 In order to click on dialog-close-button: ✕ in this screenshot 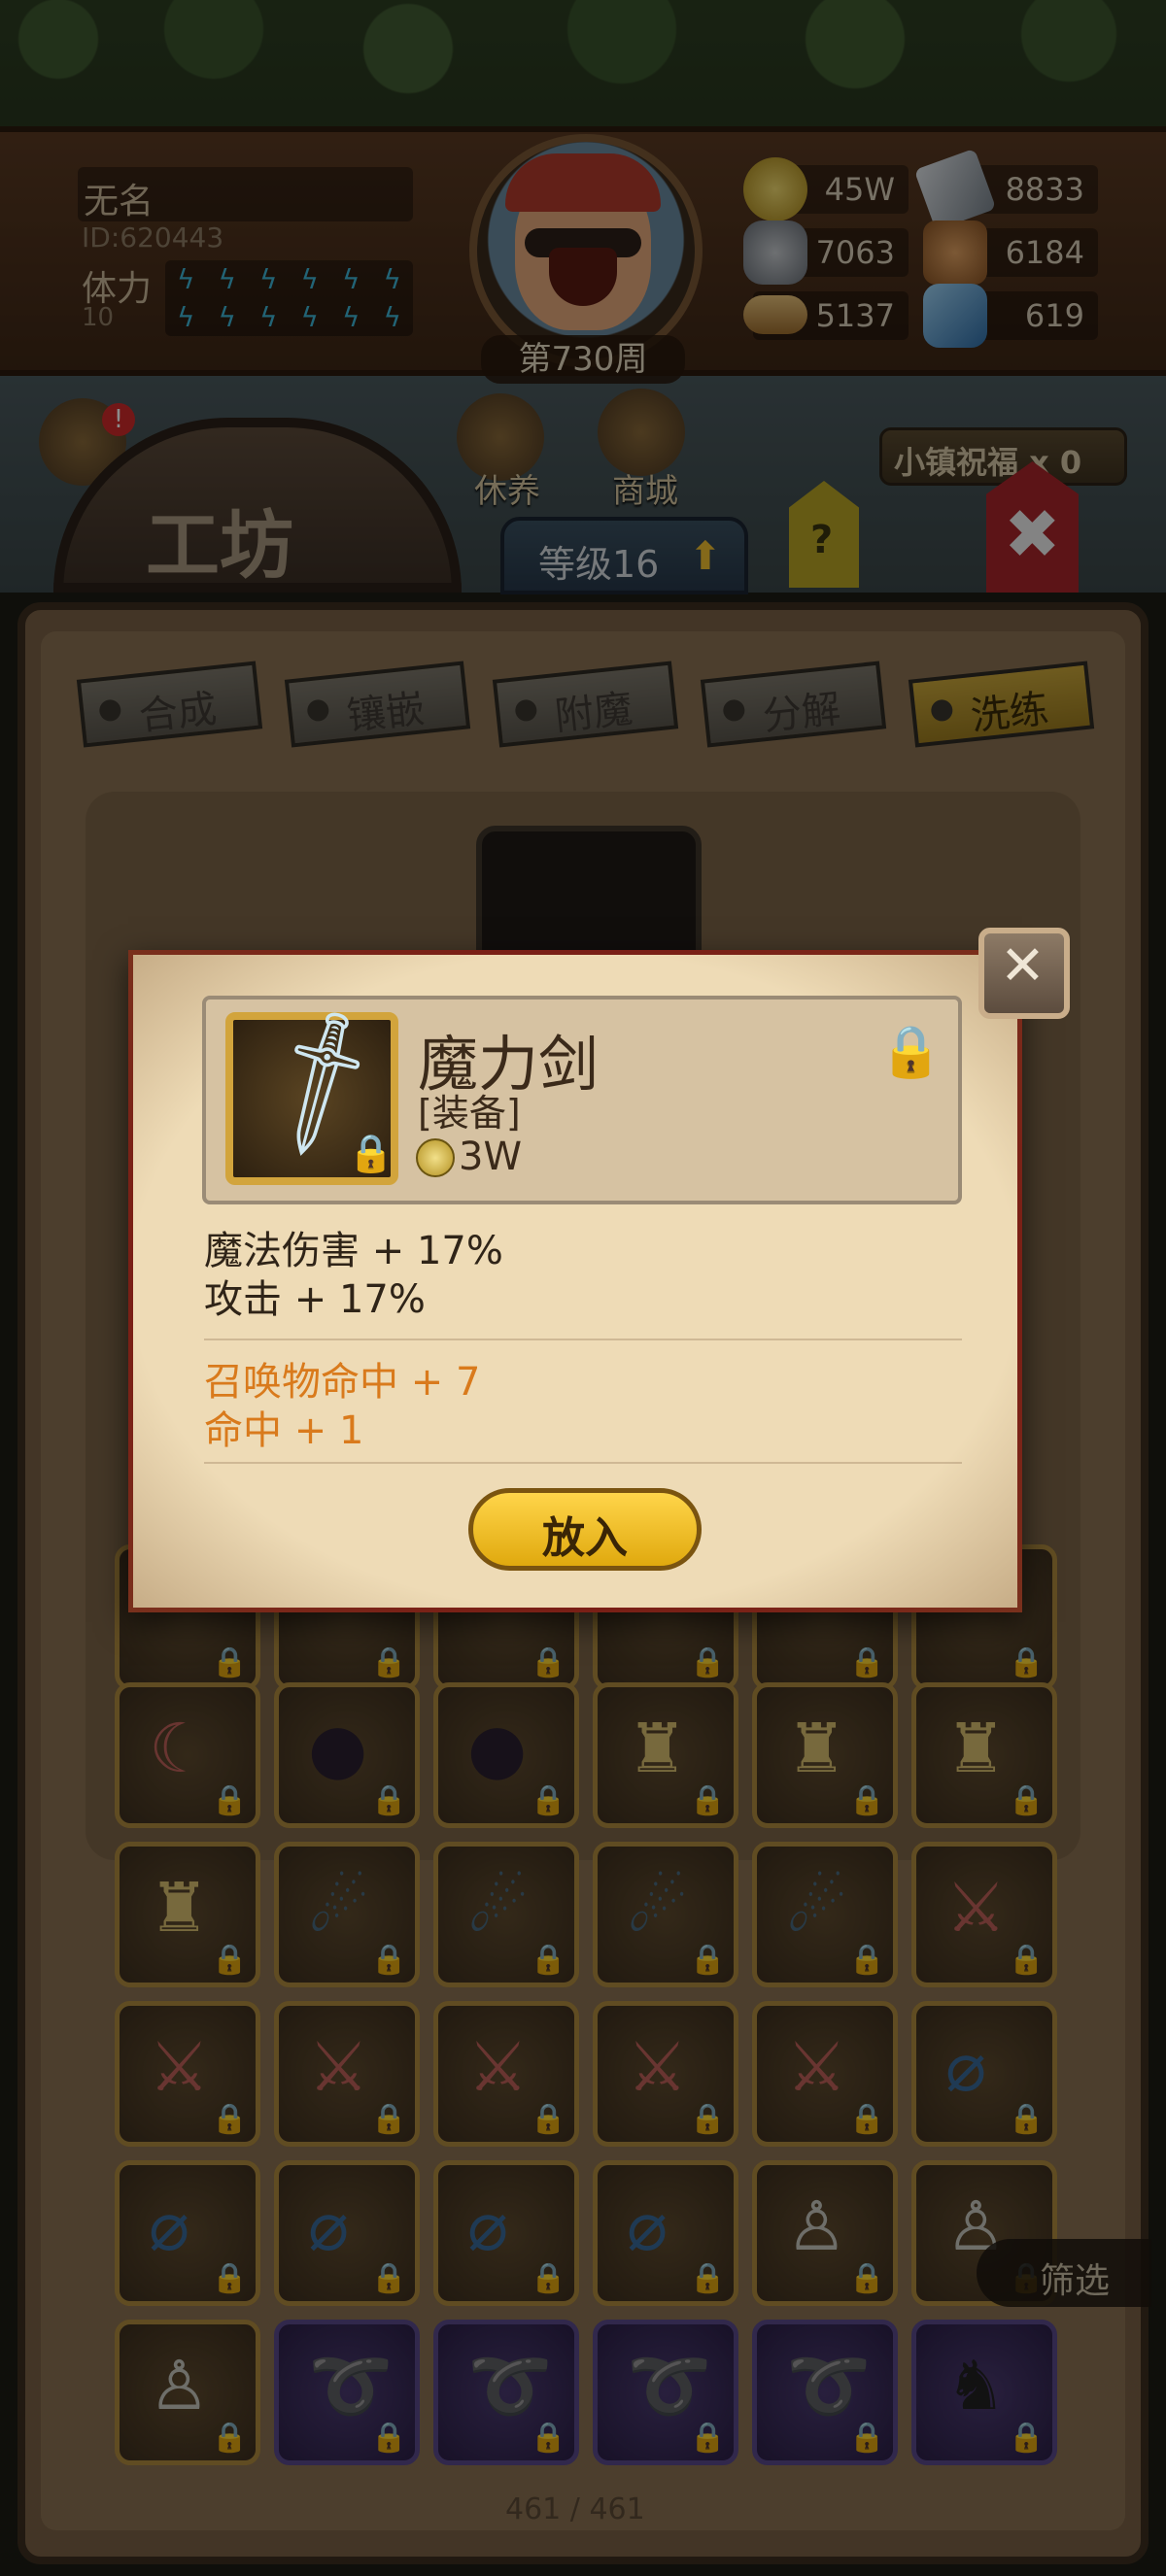, I will do `click(1024, 973)`.